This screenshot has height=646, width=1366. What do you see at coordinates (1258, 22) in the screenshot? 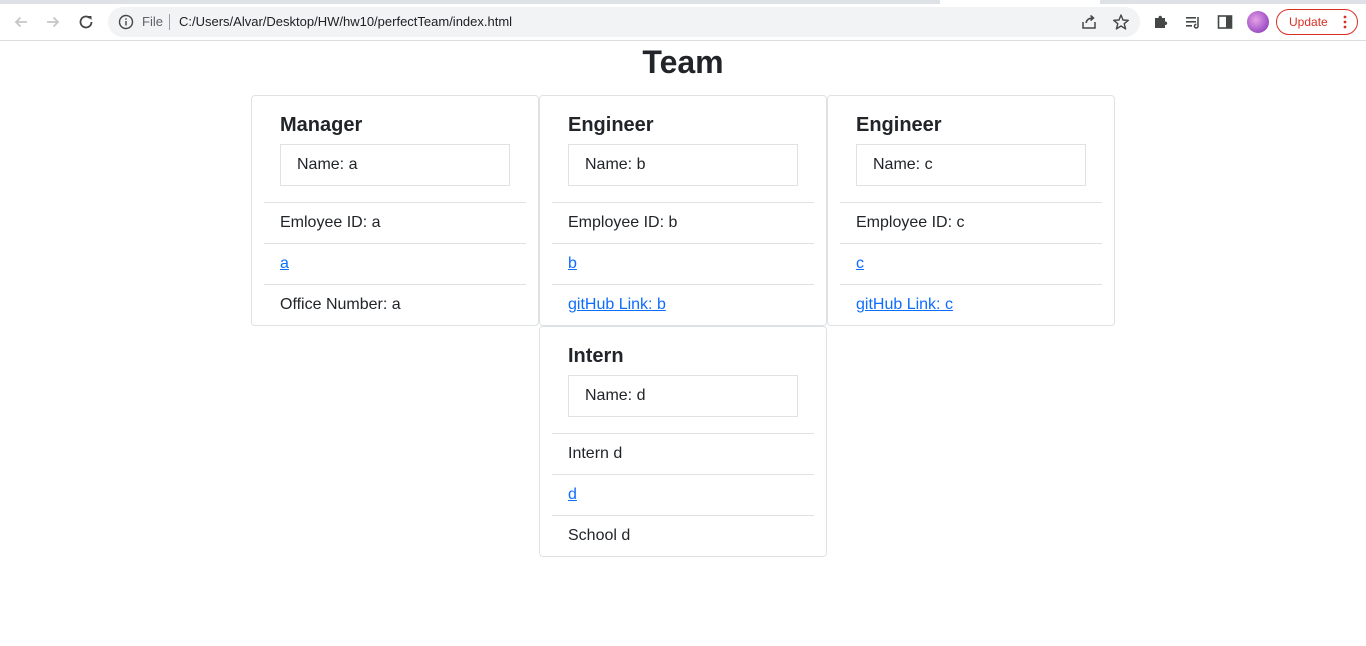
I see `profile-avatar` at bounding box center [1258, 22].